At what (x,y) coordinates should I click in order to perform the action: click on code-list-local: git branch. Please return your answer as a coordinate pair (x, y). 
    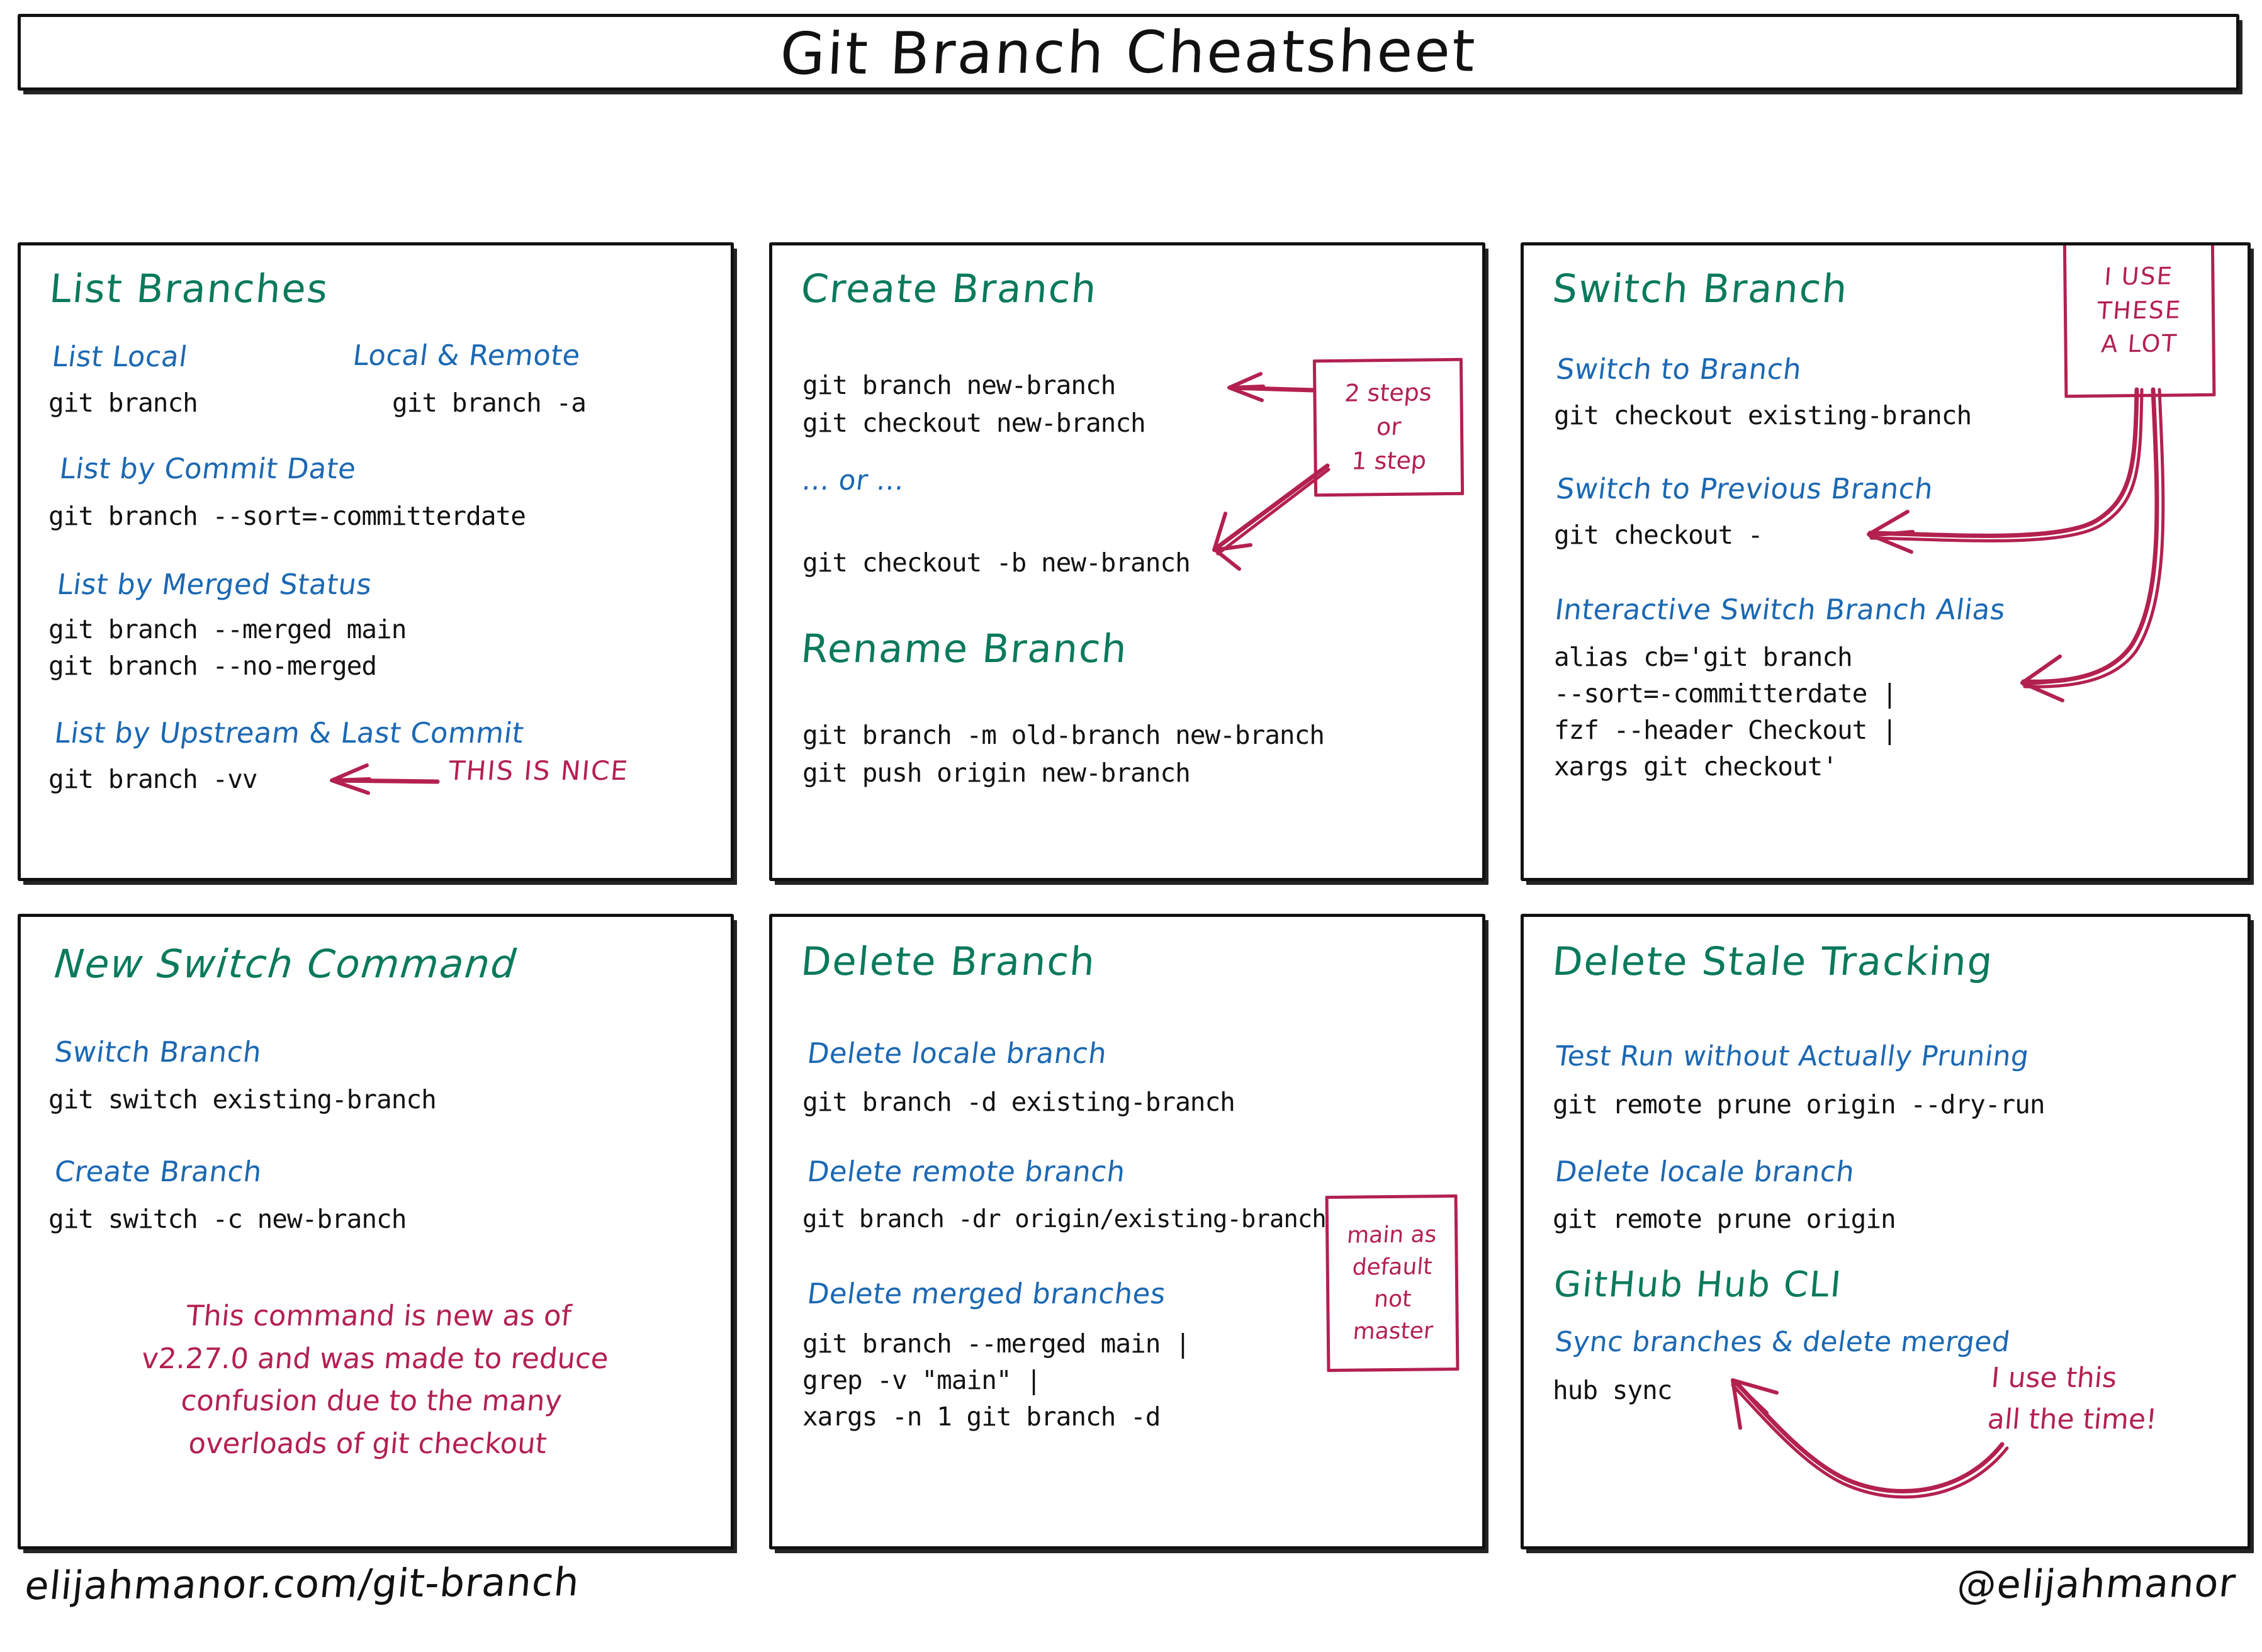
    Looking at the image, I should click on (123, 403).